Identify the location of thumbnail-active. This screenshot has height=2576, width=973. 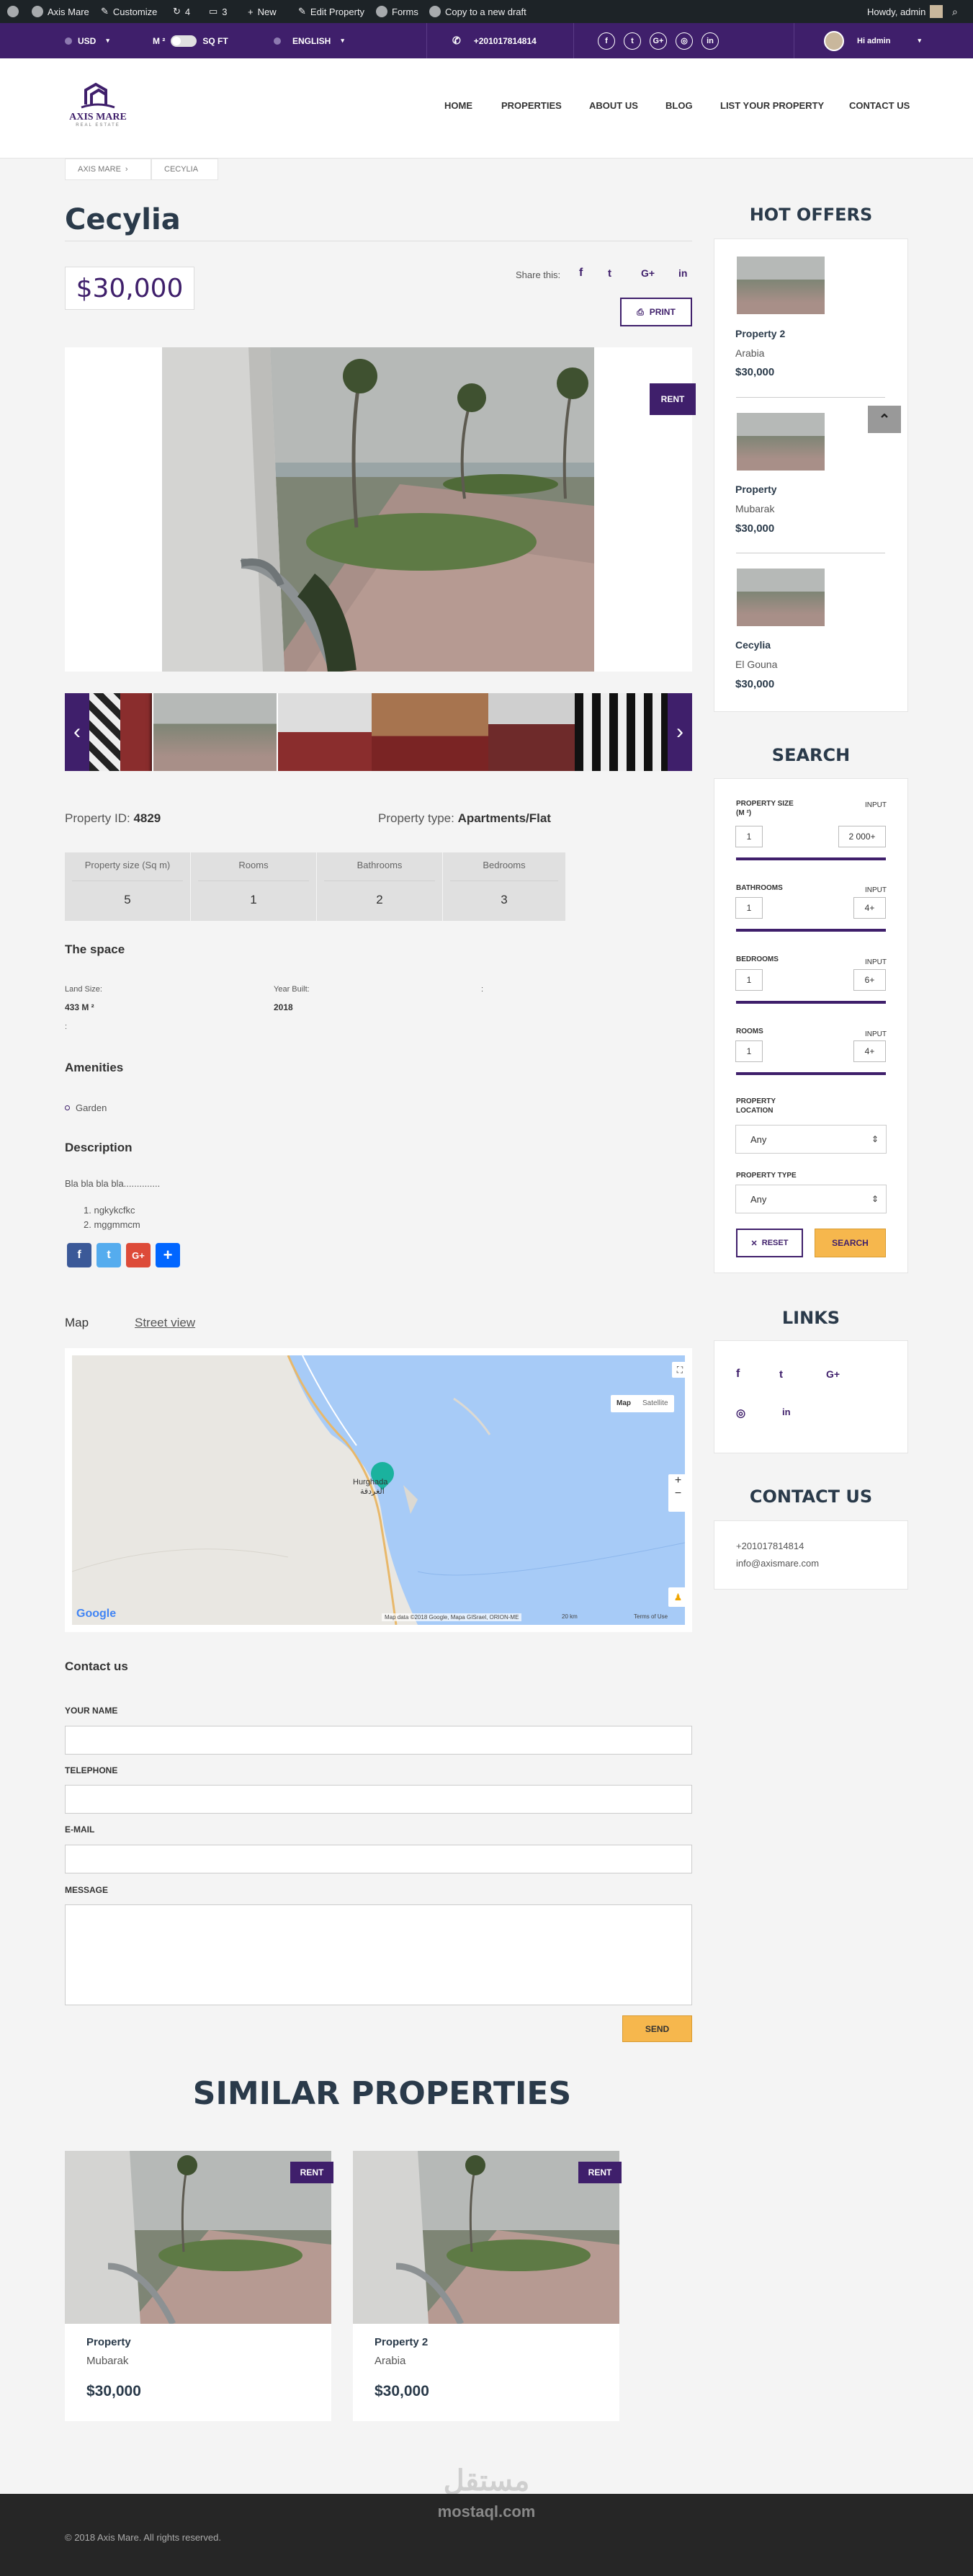
(215, 732).